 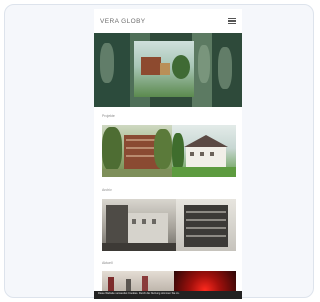 What do you see at coordinates (232, 21) in the screenshot?
I see `hamburger-menu-icon` at bounding box center [232, 21].